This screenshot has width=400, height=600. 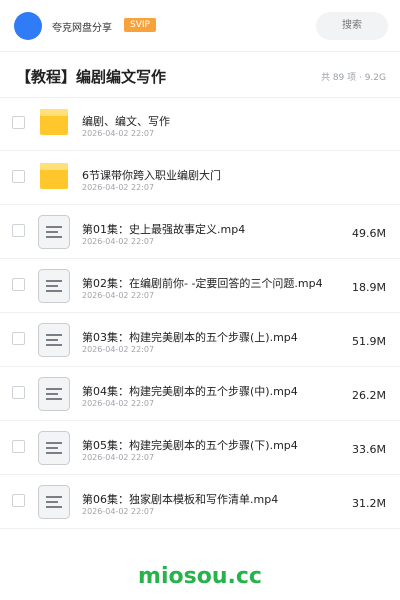 I want to click on item-count: 共 89 项 · 9.2G, so click(x=353, y=78).